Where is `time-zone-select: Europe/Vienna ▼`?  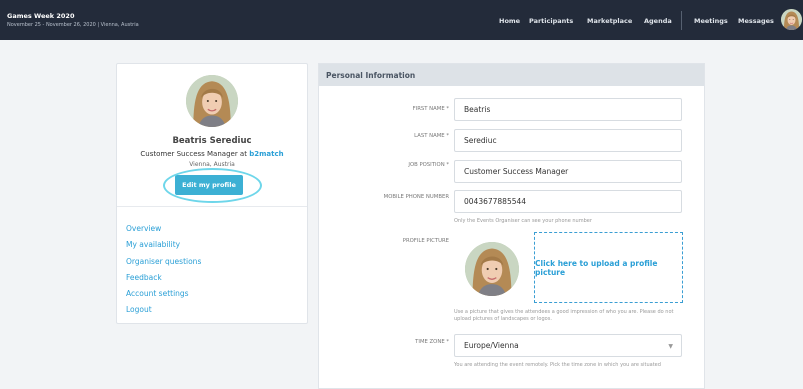 time-zone-select: Europe/Vienna ▼ is located at coordinates (568, 345).